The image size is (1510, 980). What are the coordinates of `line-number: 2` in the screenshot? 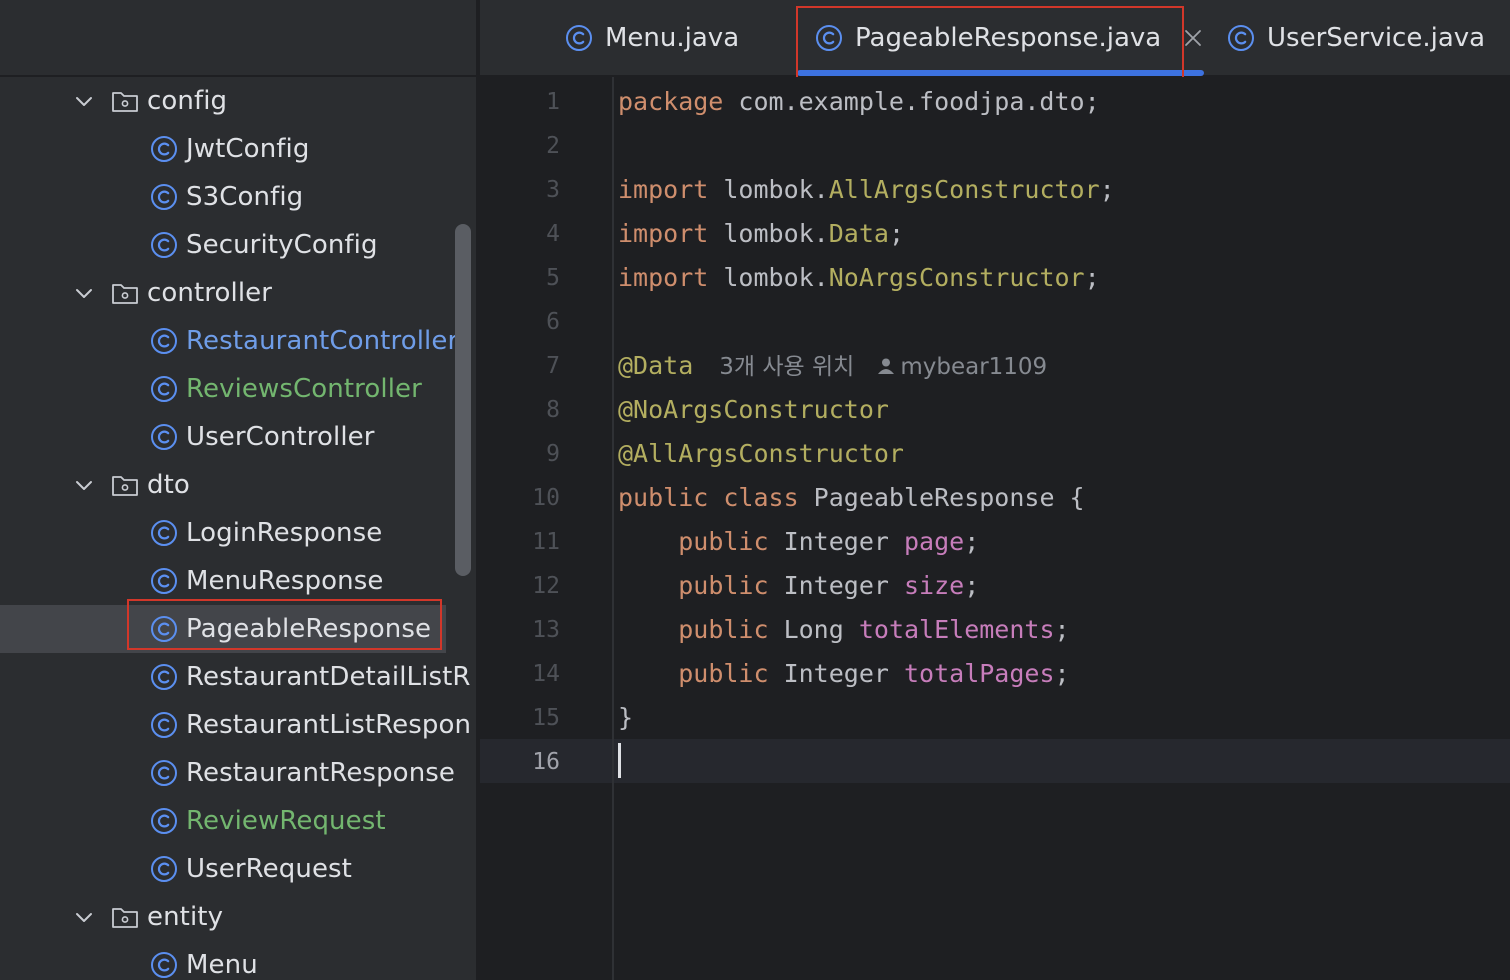 It's located at (553, 146).